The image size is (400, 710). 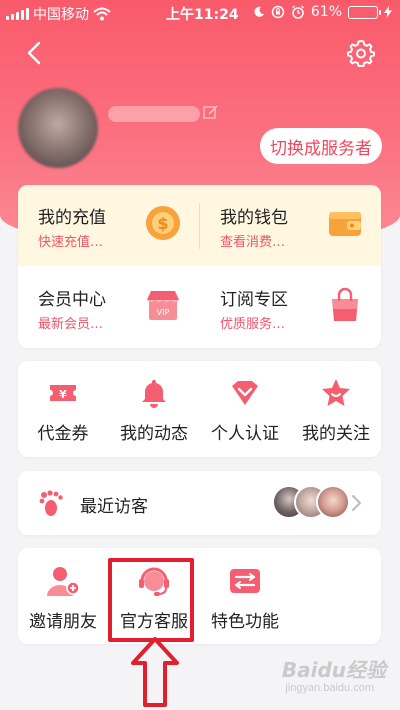 I want to click on menu-item-activity: 我的动态, so click(x=154, y=413).